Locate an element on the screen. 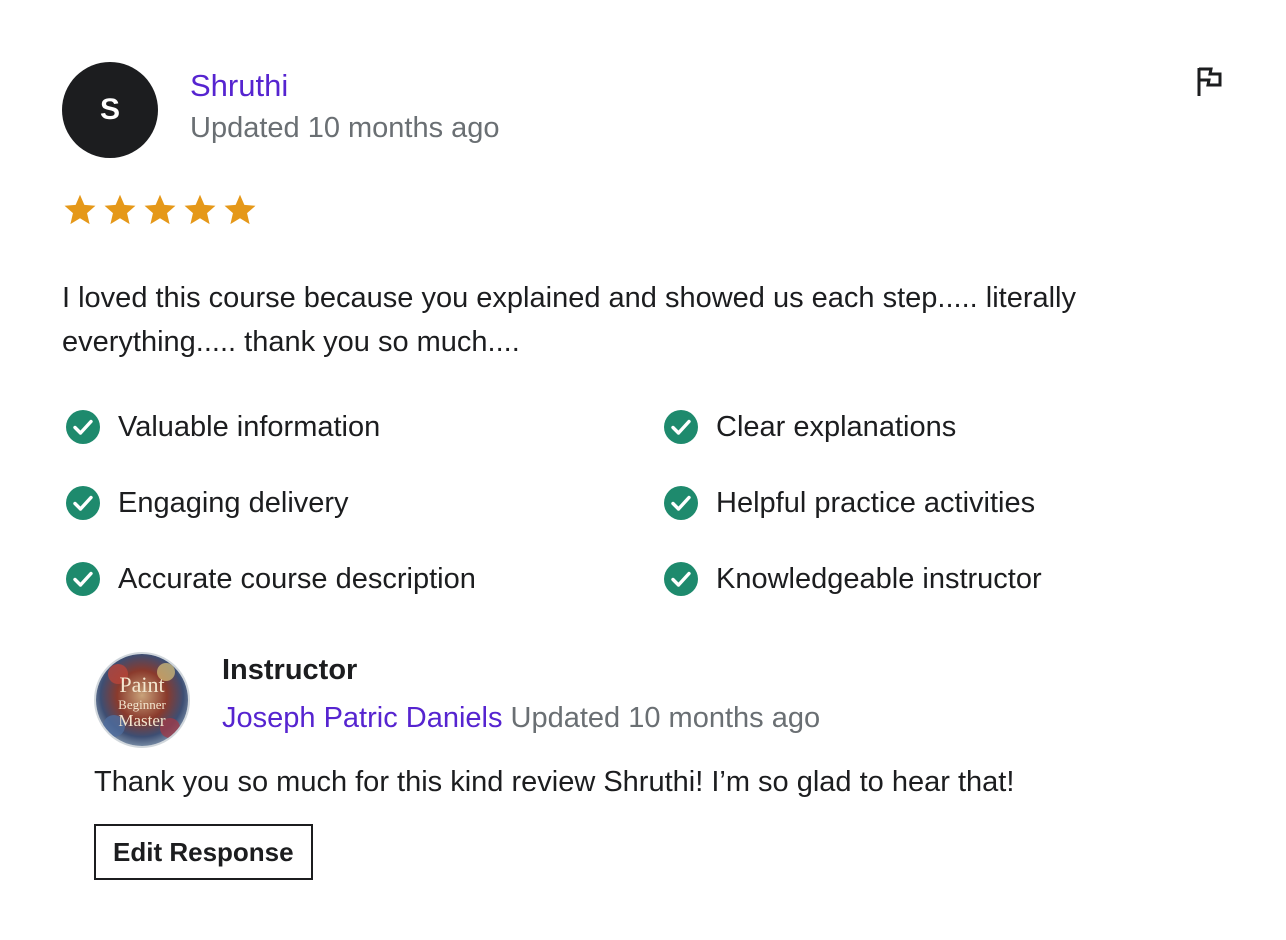  instructor-name-link: Joseph Patric Daniels is located at coordinates (362, 718).